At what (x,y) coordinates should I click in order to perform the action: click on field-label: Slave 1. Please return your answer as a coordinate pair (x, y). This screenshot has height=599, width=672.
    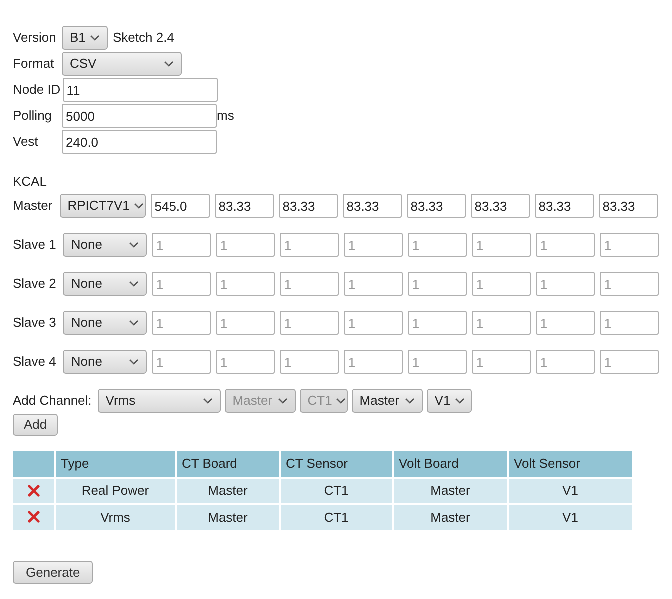
    Looking at the image, I should click on (35, 245).